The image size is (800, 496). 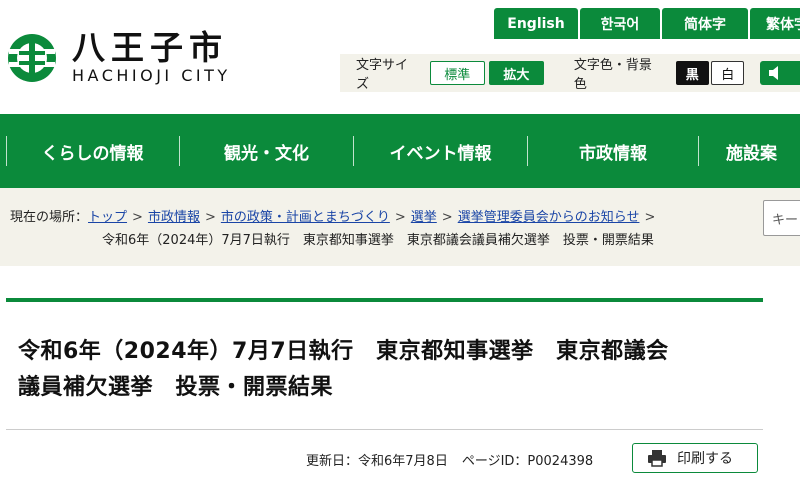 I want to click on printer-icon, so click(x=657, y=458).